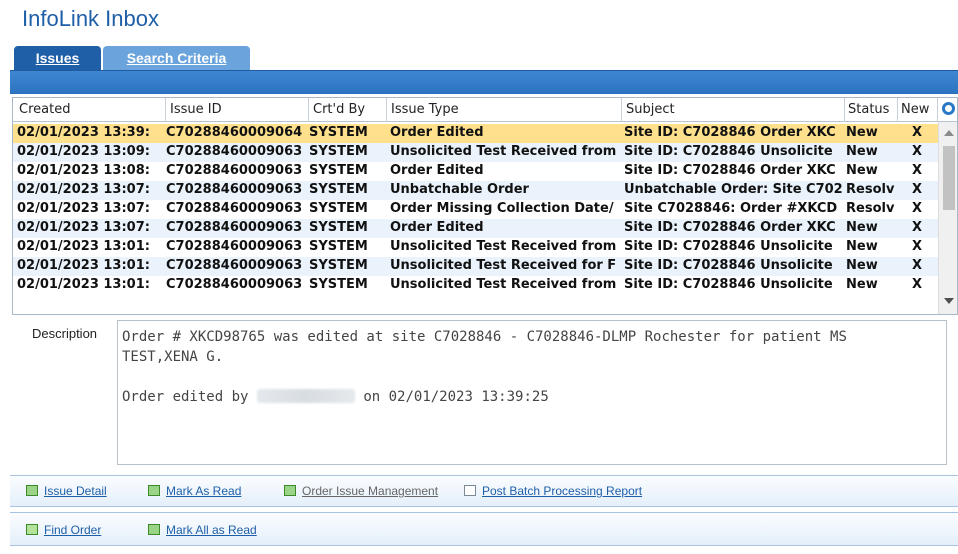  I want to click on mark-all-as-read-link: Mark All as Read, so click(202, 530).